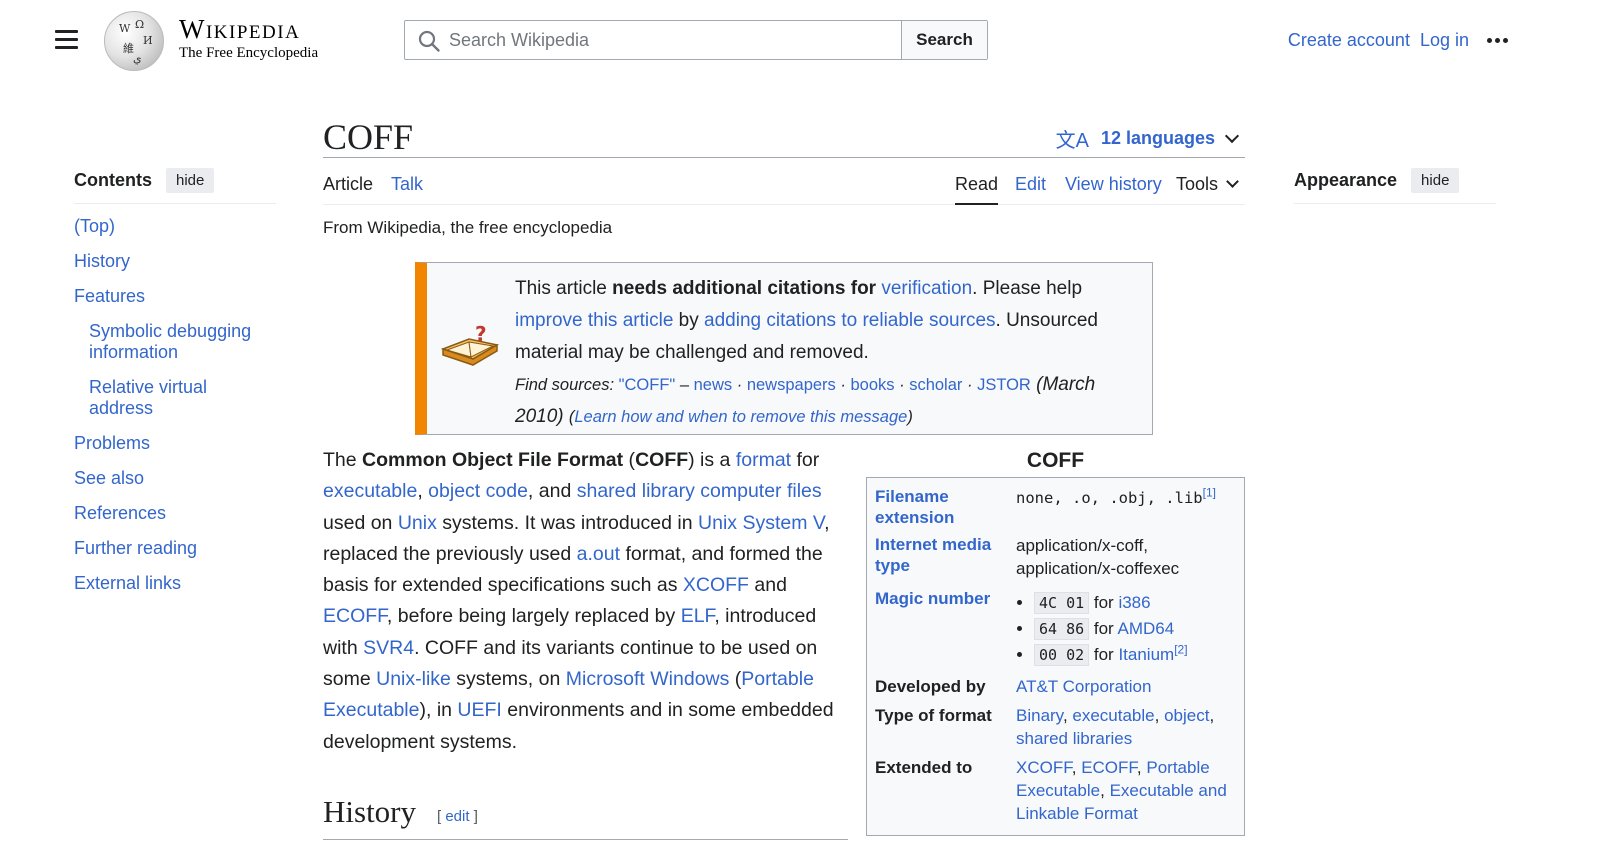  I want to click on search-input, so click(653, 40).